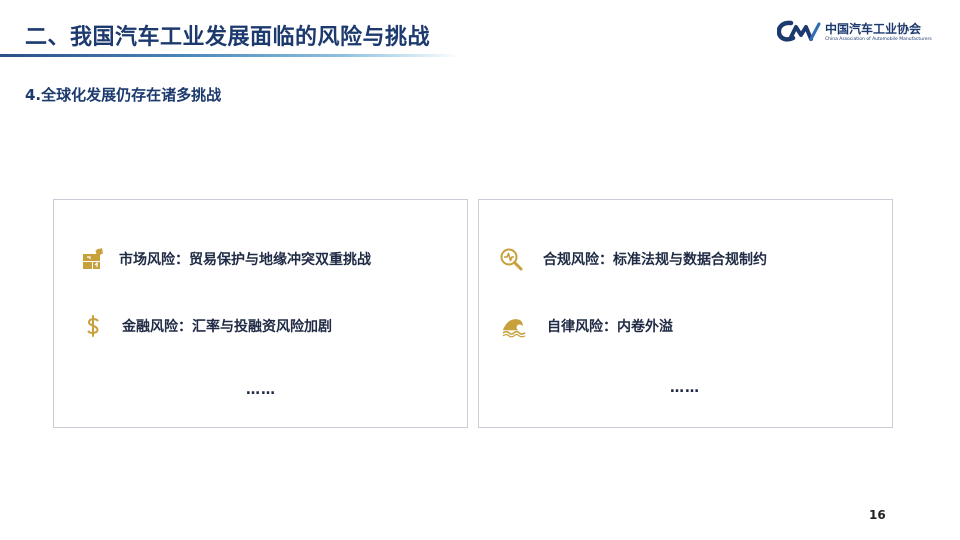 Image resolution: width=960 pixels, height=540 pixels. I want to click on dollar-icon, so click(93, 326).